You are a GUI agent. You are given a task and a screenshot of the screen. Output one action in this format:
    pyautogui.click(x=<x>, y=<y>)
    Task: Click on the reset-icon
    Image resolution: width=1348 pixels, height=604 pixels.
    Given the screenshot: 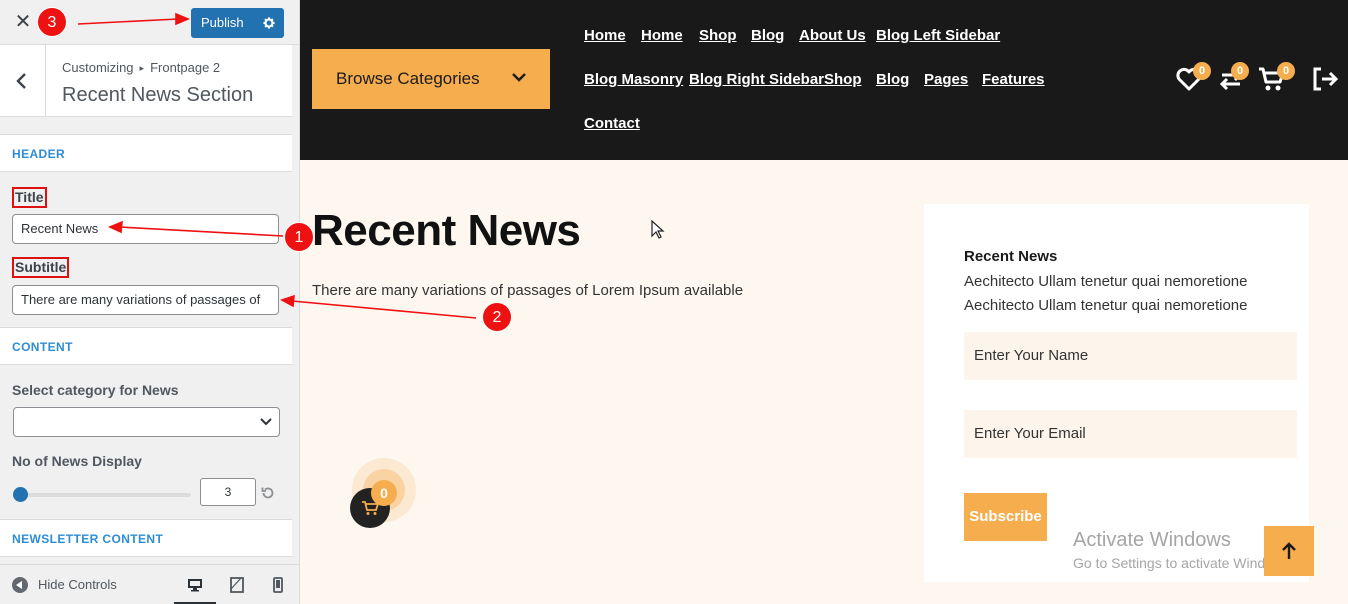 What is the action you would take?
    pyautogui.click(x=268, y=493)
    